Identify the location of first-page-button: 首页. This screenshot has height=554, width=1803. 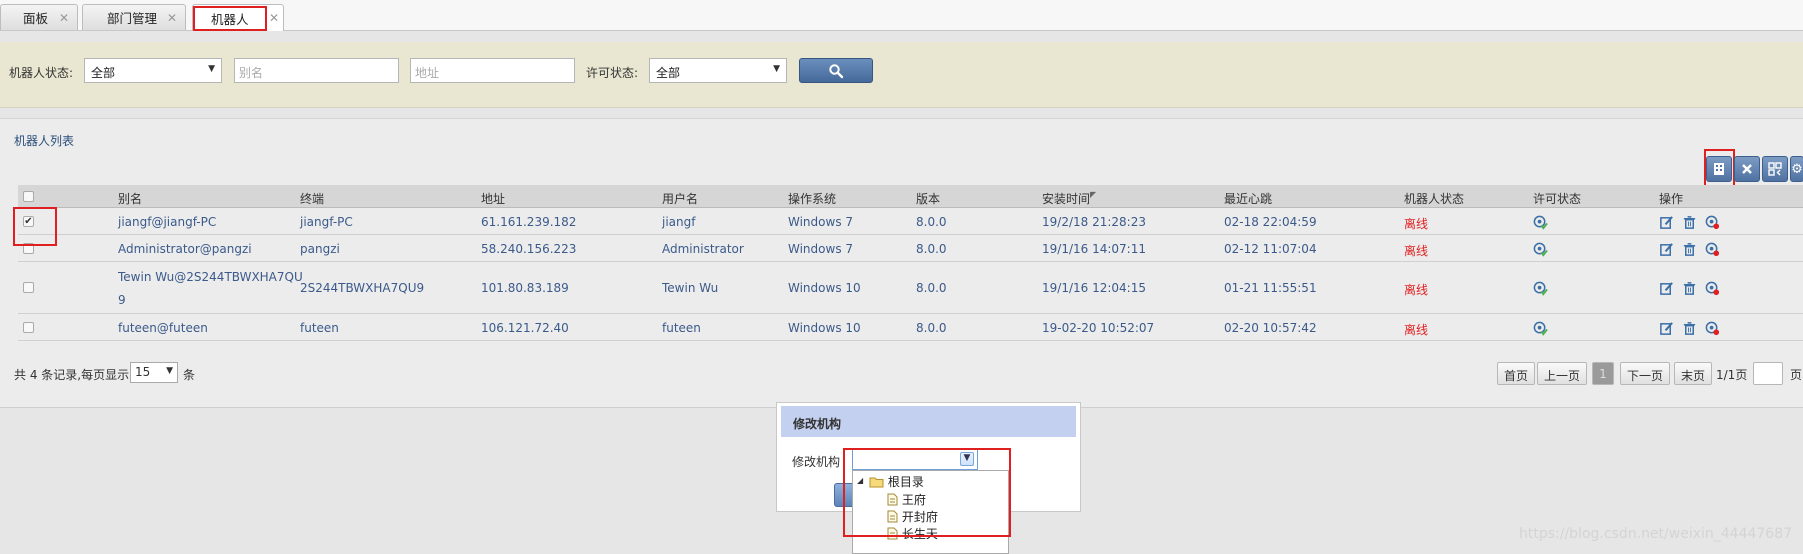
(1516, 373).